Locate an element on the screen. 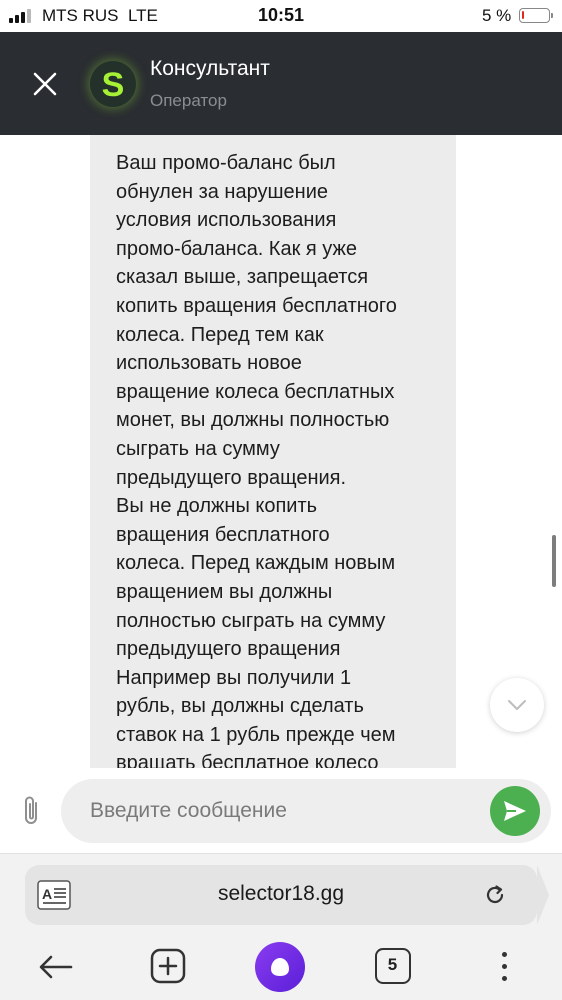  chat-header: S Консультант Оператор is located at coordinates (281, 83).